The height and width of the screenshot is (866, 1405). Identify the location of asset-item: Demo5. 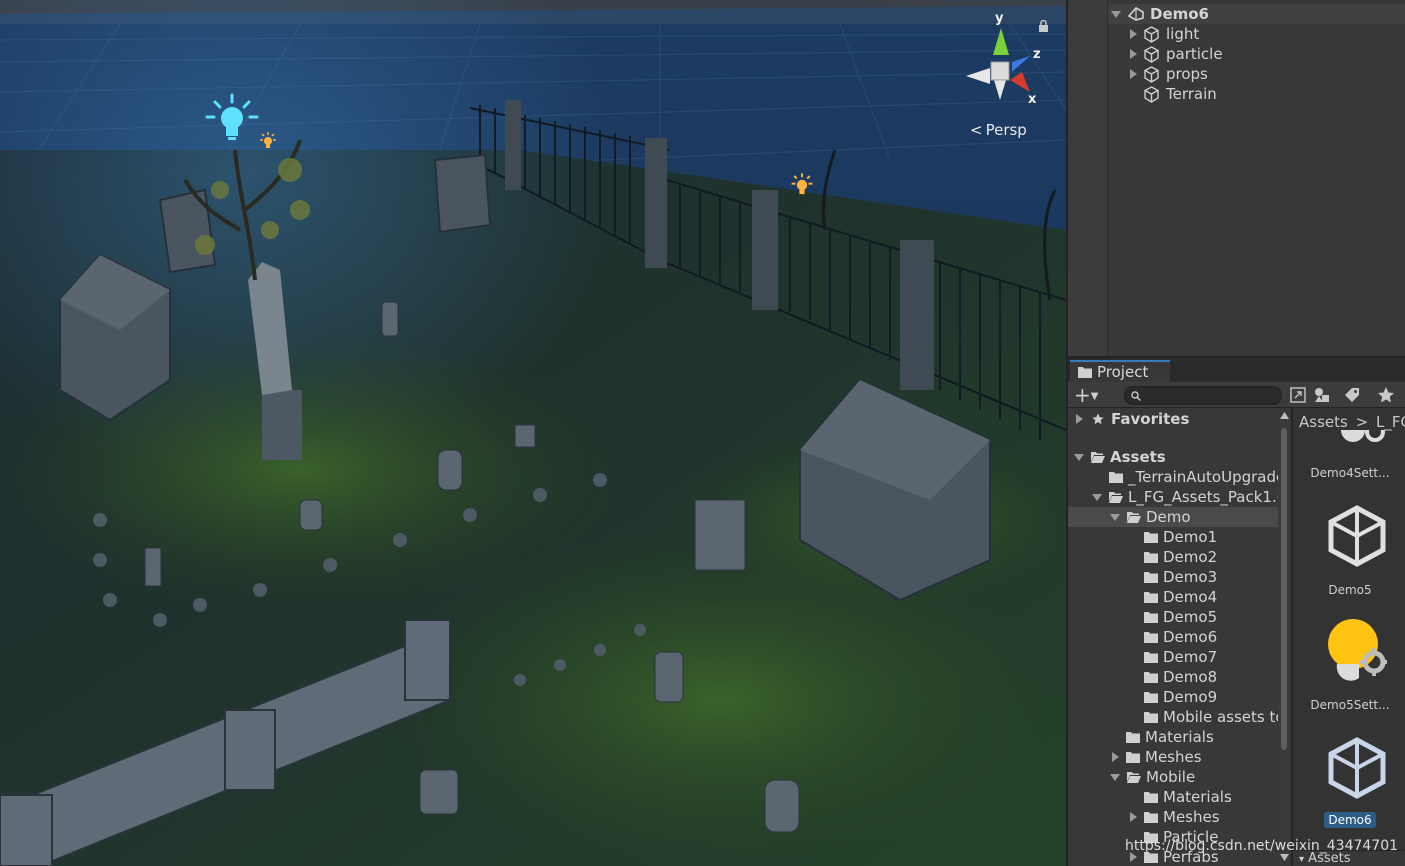
(1349, 590).